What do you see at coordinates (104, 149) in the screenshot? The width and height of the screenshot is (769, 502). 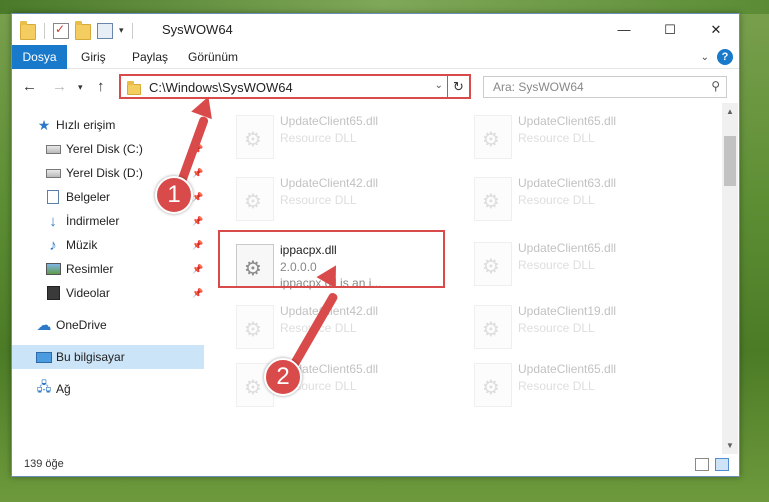 I see `nav-label: Yerel Disk (C:)` at bounding box center [104, 149].